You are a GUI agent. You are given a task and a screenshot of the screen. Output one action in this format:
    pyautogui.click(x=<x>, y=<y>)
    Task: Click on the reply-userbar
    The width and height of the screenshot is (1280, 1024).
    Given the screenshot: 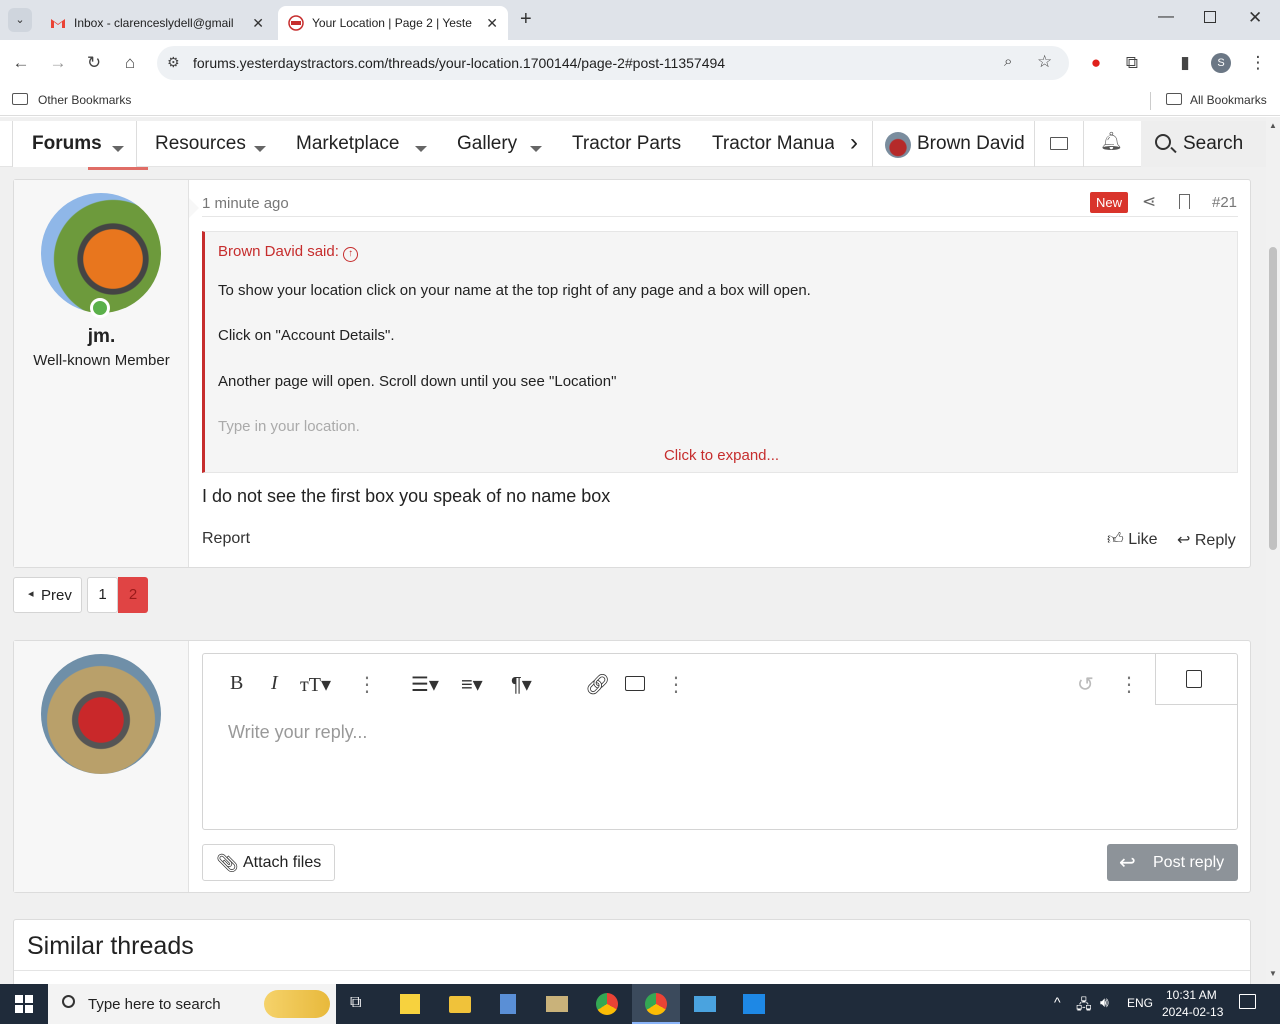 What is the action you would take?
    pyautogui.click(x=101, y=766)
    